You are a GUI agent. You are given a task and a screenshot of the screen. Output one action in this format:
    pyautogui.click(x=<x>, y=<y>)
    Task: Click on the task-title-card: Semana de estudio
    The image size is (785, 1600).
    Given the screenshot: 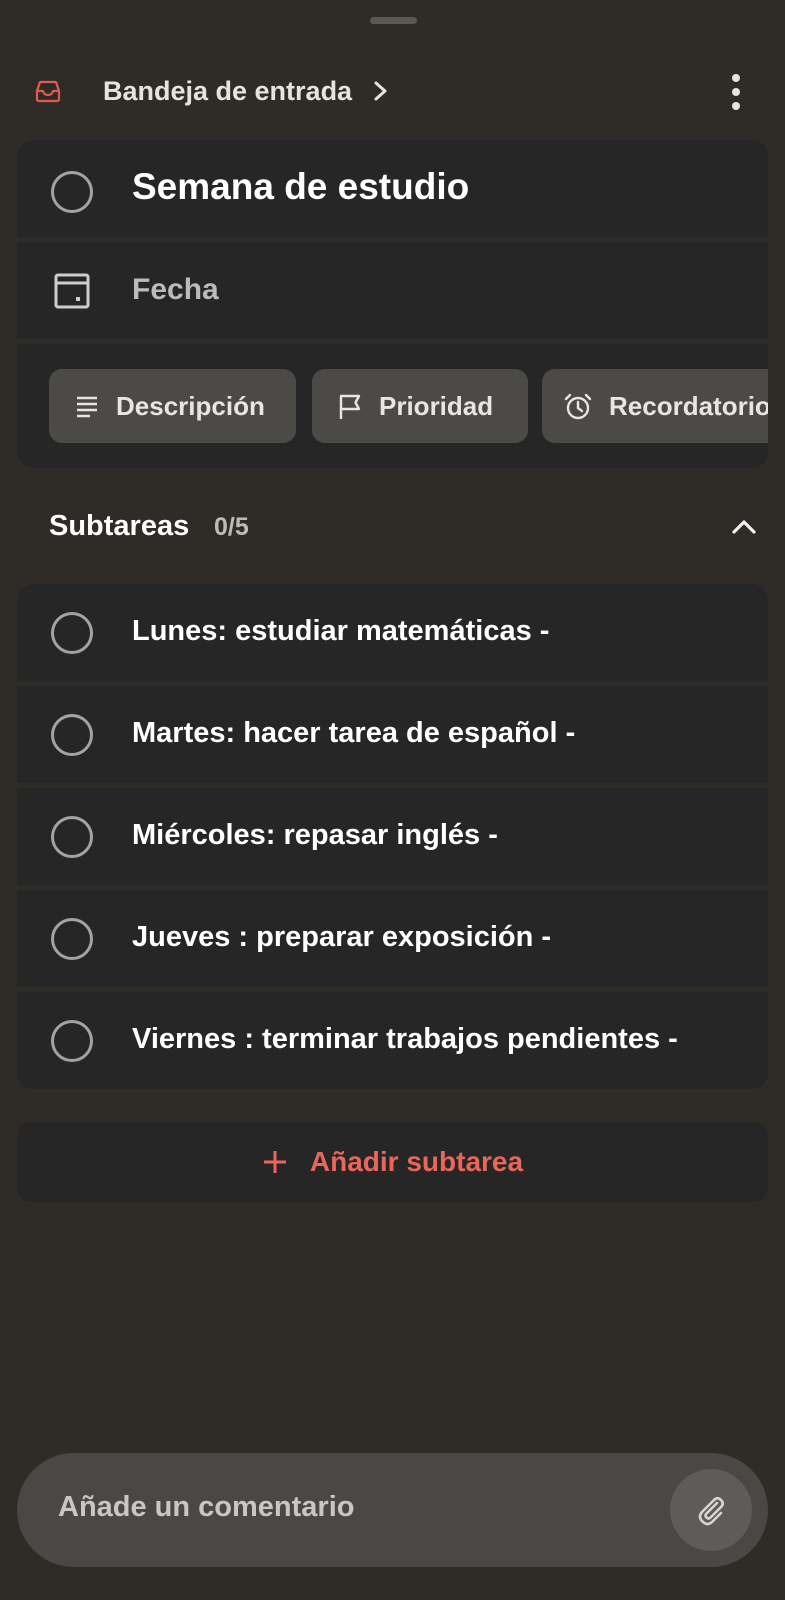 What is the action you would take?
    pyautogui.click(x=392, y=188)
    